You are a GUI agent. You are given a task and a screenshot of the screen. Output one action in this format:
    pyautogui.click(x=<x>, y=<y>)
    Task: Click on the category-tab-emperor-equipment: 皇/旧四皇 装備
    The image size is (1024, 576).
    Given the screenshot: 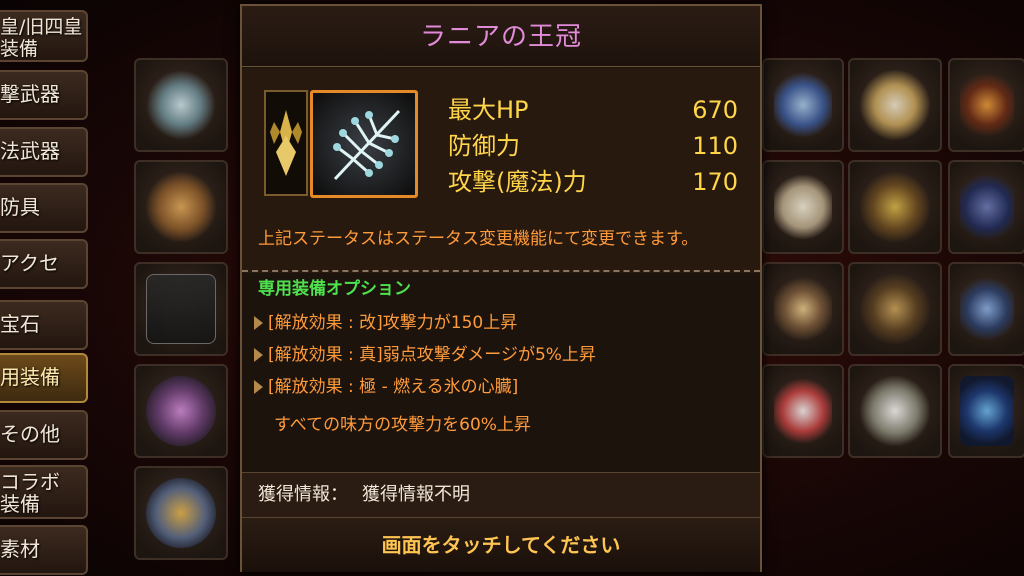 What is the action you would take?
    pyautogui.click(x=44, y=36)
    